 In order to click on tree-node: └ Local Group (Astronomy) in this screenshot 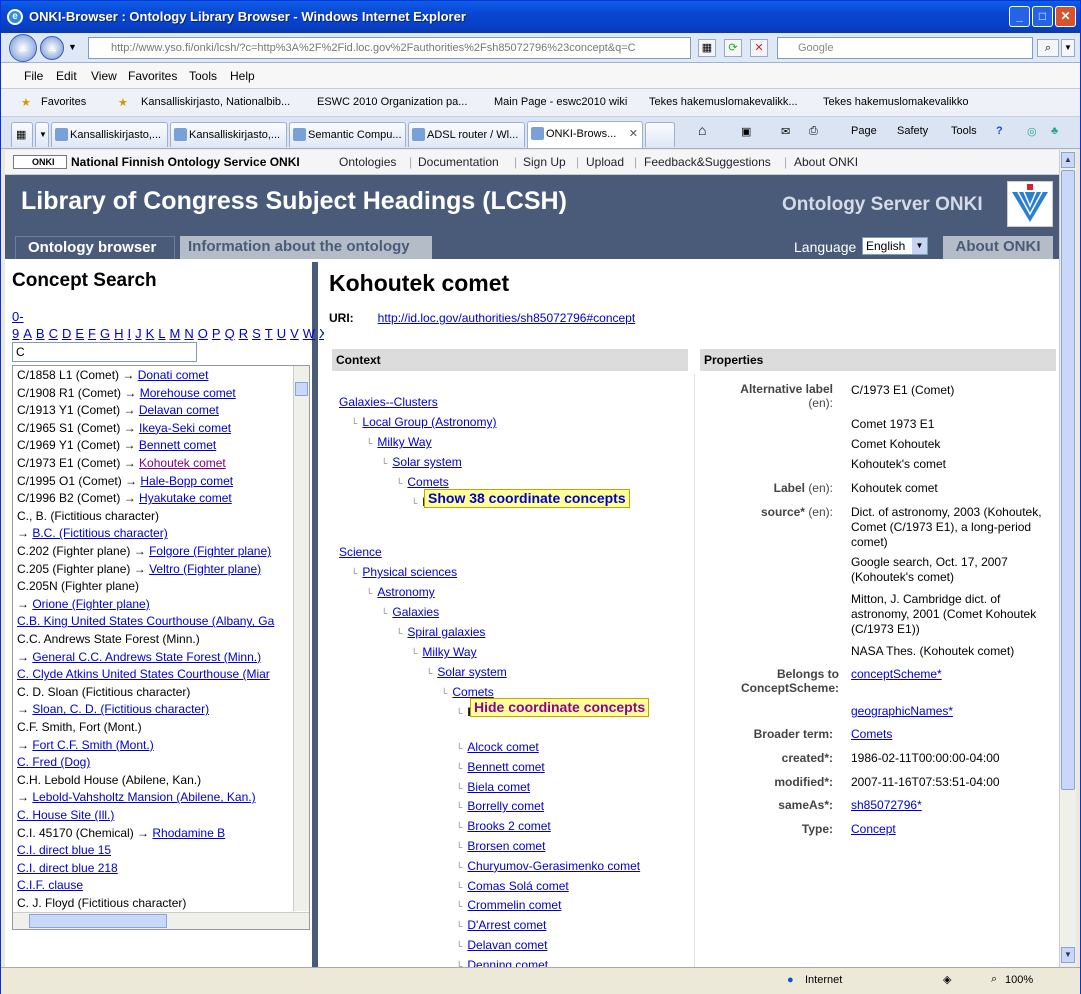, I will do `click(423, 422)`.